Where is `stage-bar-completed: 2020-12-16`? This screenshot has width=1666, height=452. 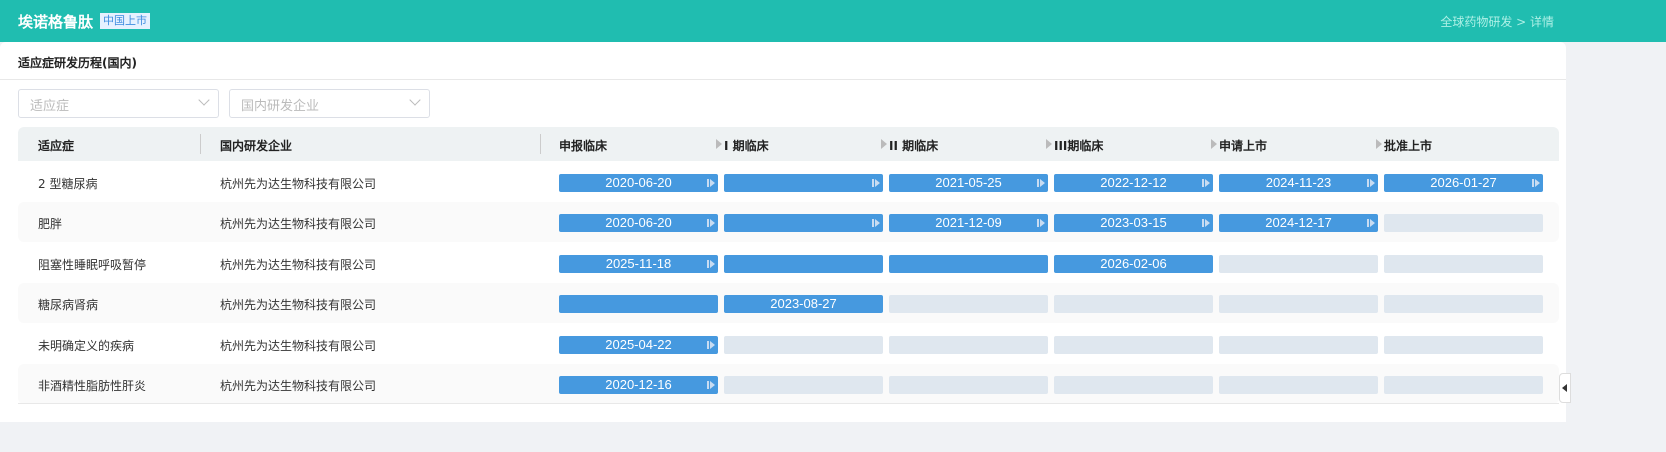 stage-bar-completed: 2020-12-16 is located at coordinates (638, 385).